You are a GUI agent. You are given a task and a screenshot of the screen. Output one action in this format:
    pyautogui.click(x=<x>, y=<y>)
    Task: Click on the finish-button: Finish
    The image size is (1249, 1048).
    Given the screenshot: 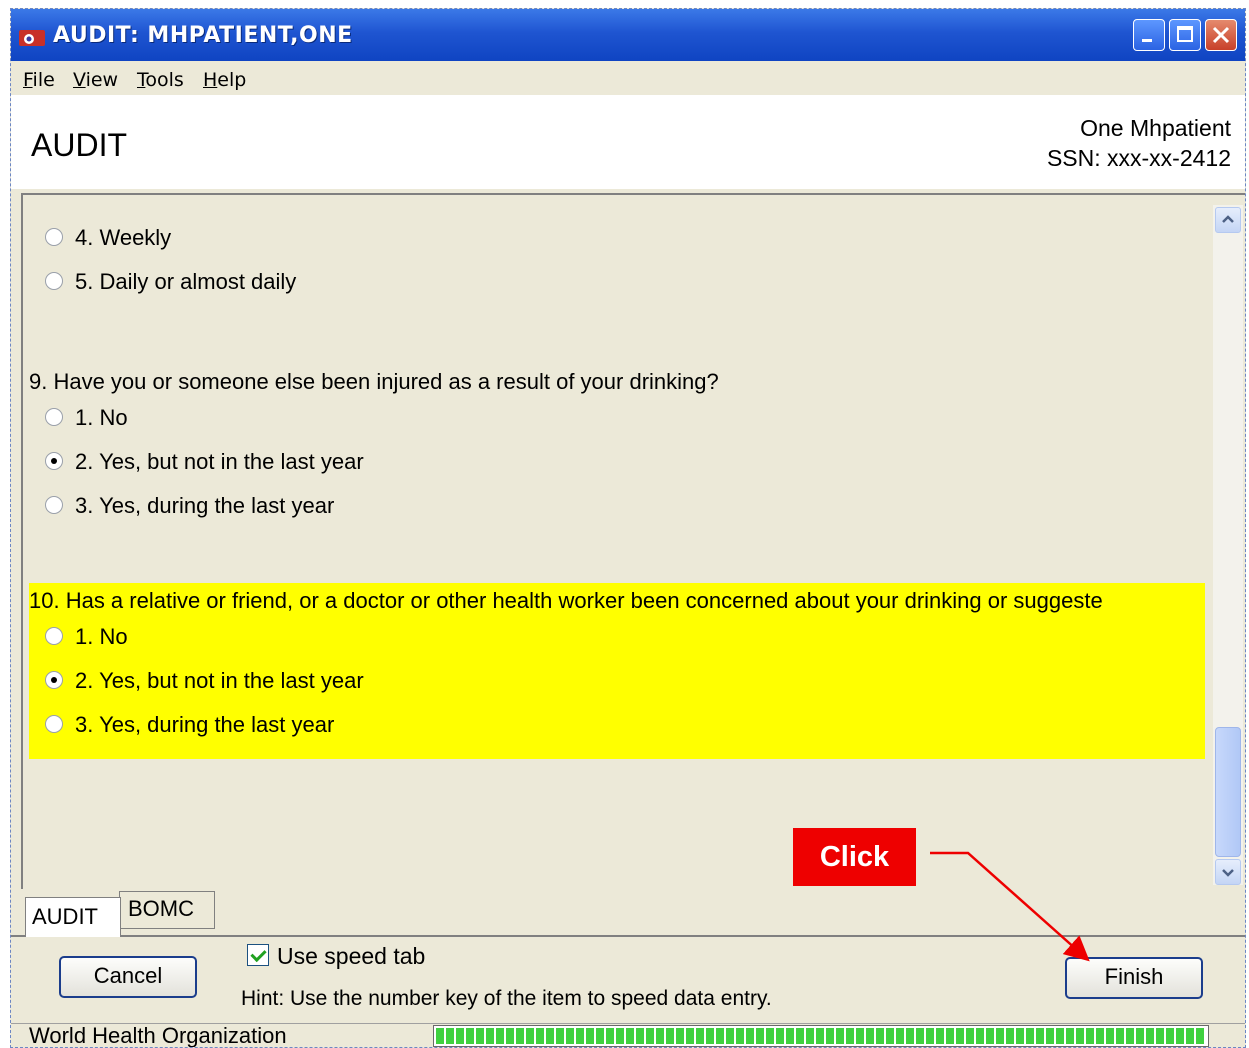 What is the action you would take?
    pyautogui.click(x=1134, y=978)
    